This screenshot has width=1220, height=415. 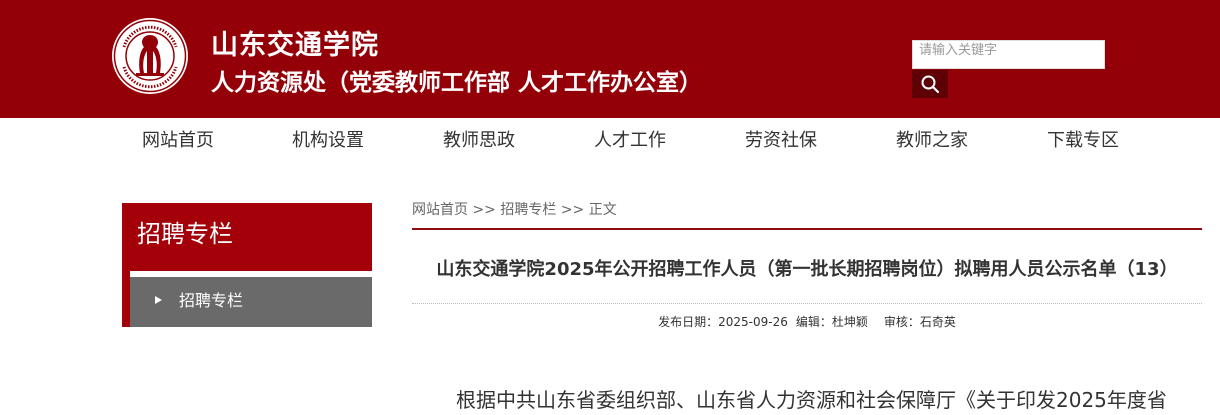 I want to click on nav-item-downloads: 下载专区, so click(x=1083, y=141).